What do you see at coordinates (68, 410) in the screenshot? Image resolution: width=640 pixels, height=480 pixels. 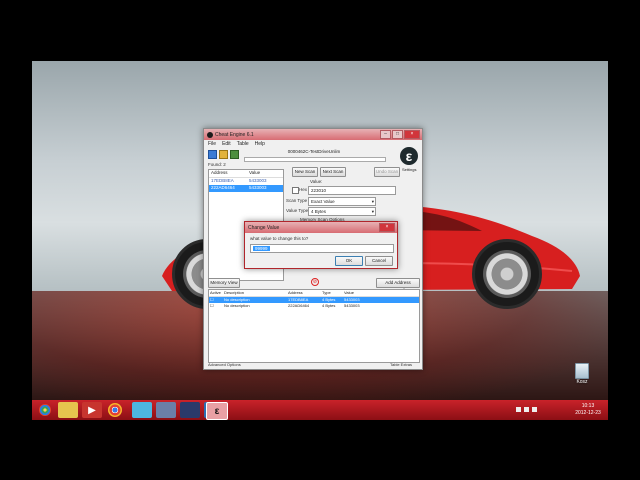 I see `taskbar-explorer-icon` at bounding box center [68, 410].